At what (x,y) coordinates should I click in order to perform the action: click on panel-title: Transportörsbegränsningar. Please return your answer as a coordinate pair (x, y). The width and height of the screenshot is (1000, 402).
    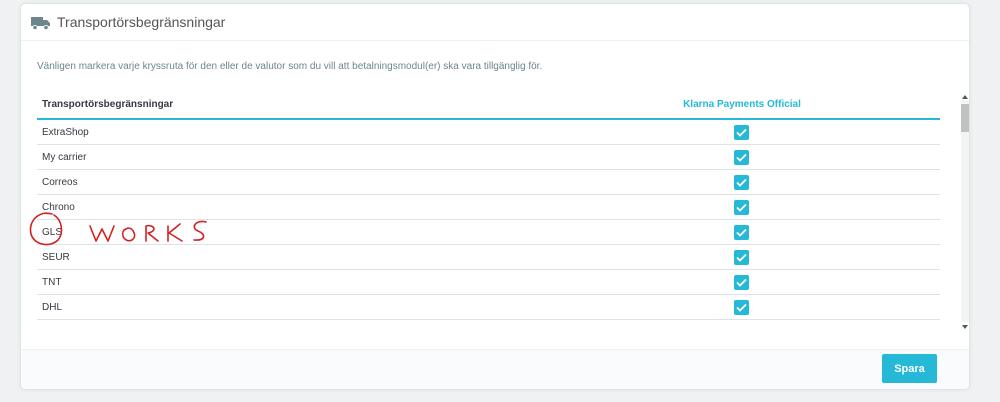
    Looking at the image, I should click on (141, 22).